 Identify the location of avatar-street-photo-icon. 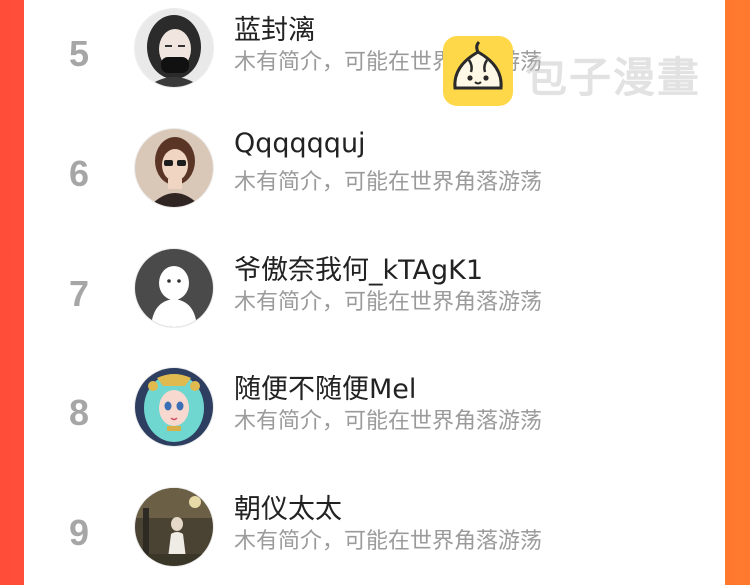
(174, 527).